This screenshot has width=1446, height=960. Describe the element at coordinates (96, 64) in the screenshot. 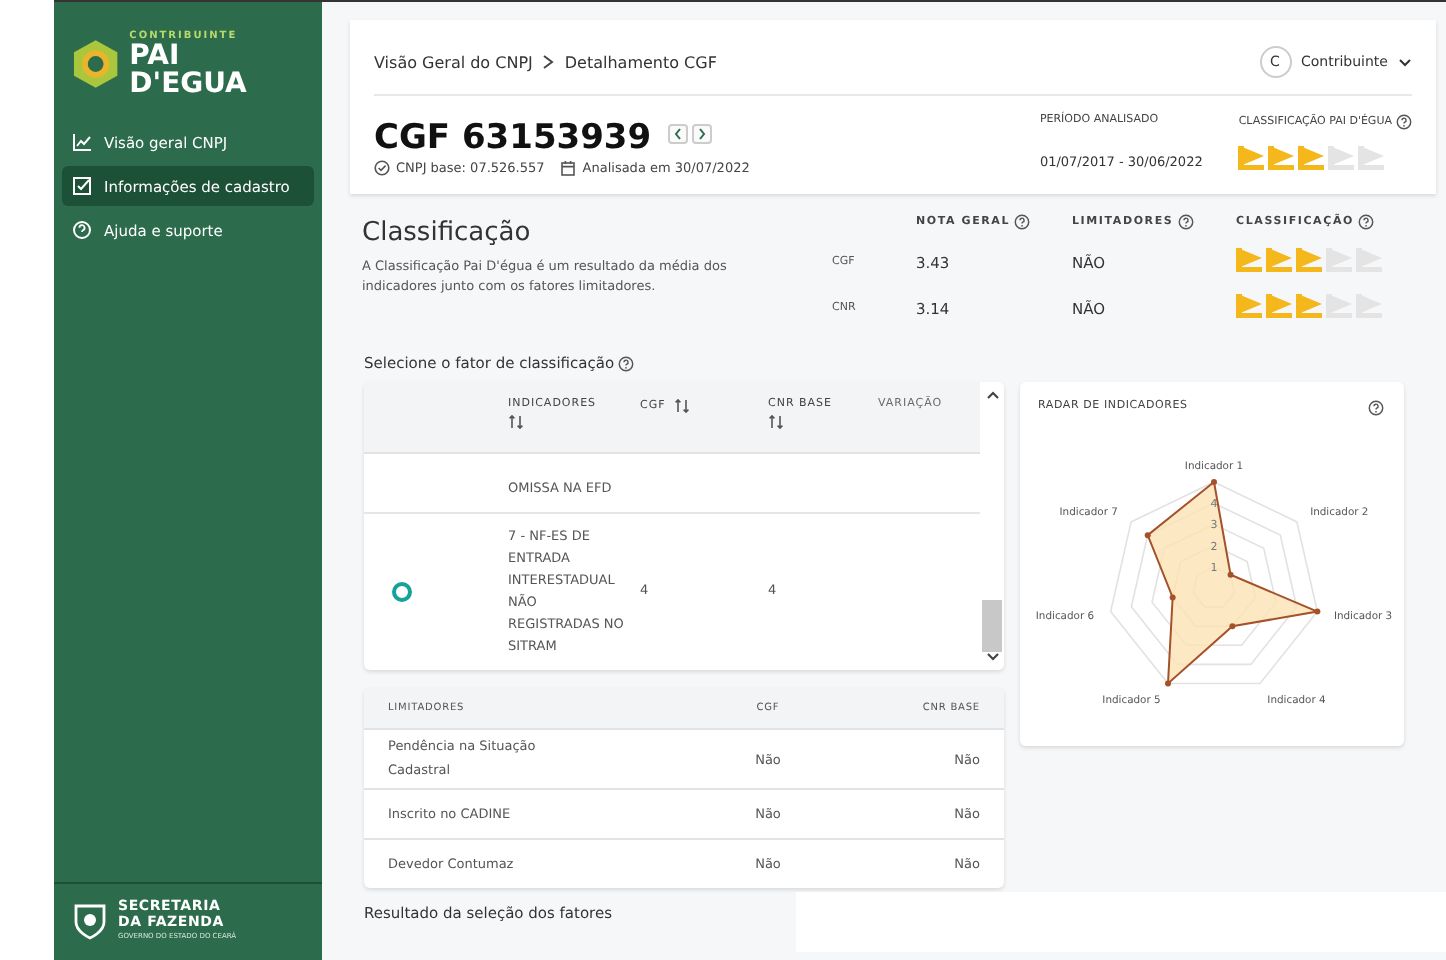

I see `logo-icon` at that location.